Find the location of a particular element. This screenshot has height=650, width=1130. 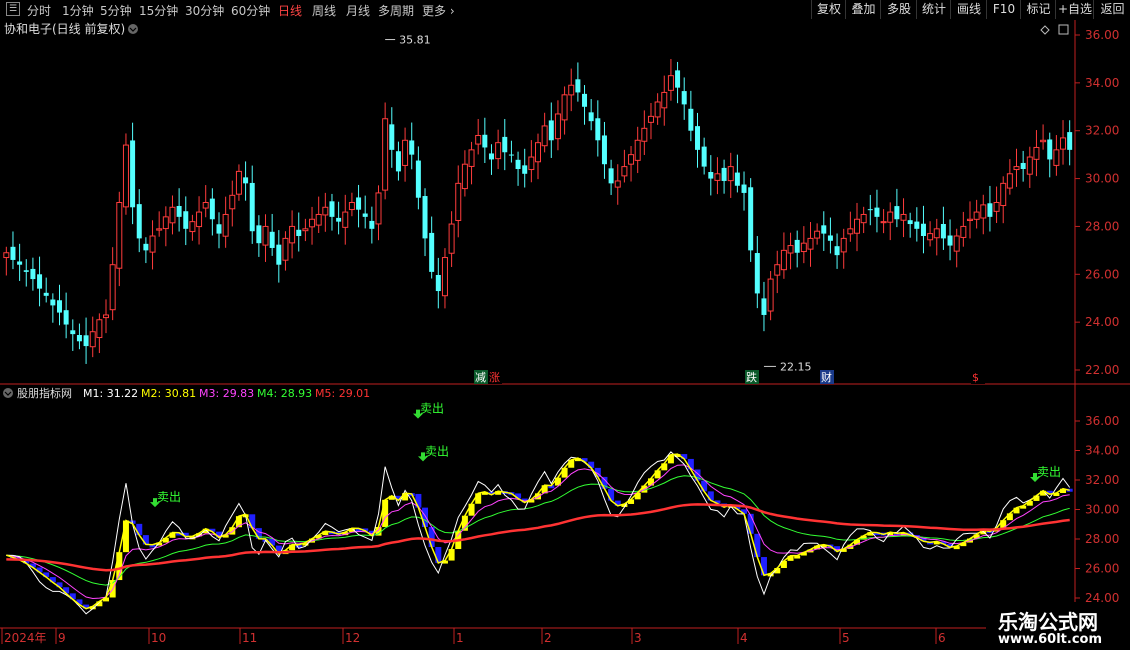

toolbar-right-2: 多股 is located at coordinates (898, 9).